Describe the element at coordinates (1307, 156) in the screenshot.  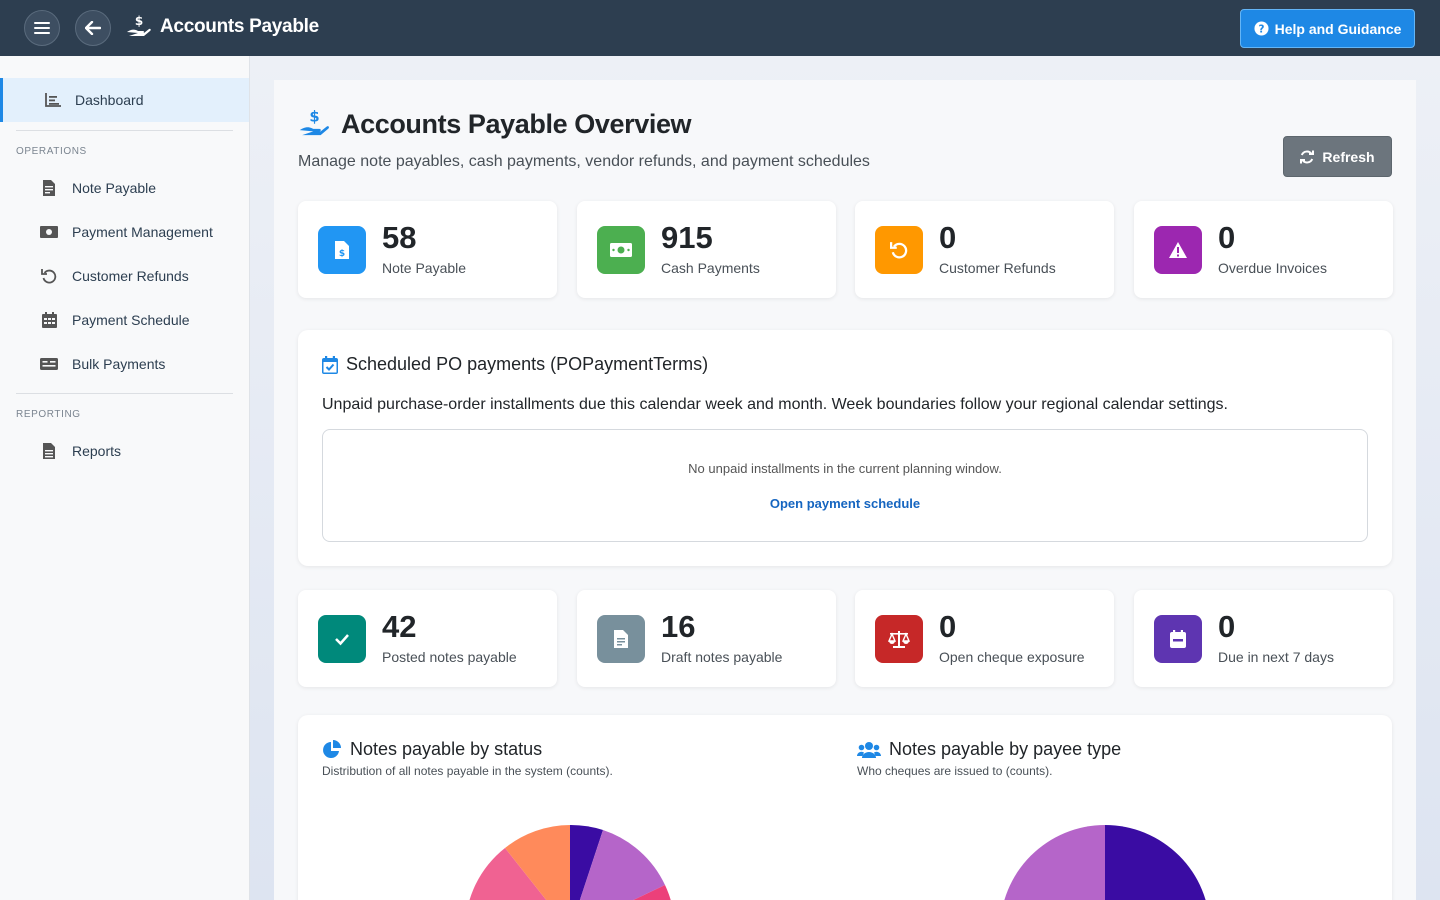
I see `sync-icon` at that location.